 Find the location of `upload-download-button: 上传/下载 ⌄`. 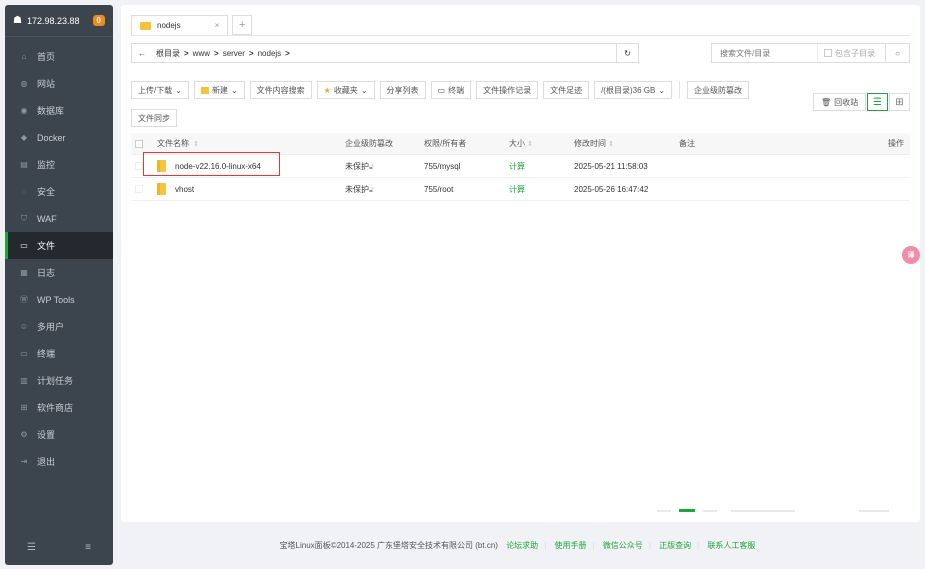

upload-download-button: 上传/下载 ⌄ is located at coordinates (160, 90).